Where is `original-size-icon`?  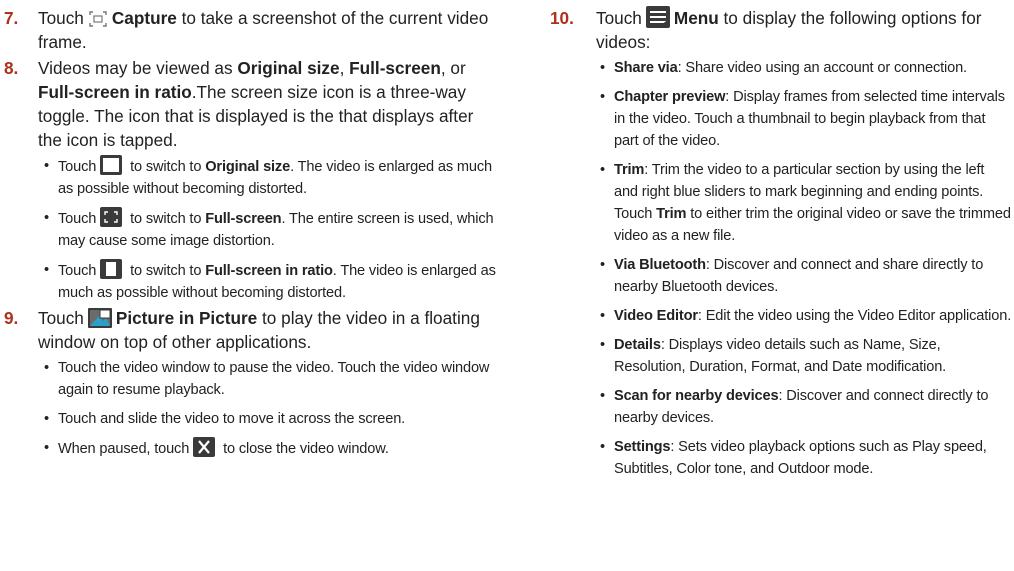 original-size-icon is located at coordinates (111, 165).